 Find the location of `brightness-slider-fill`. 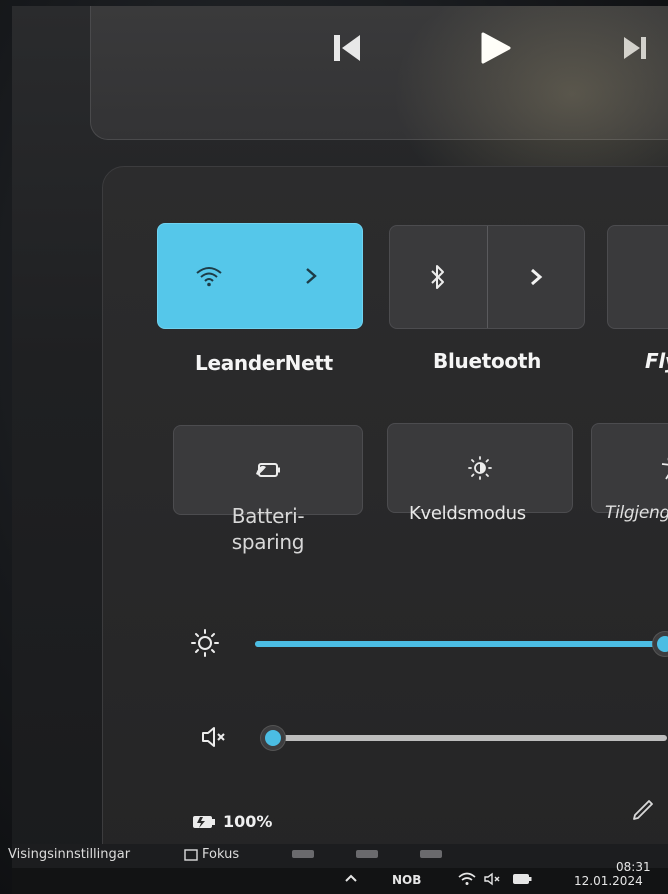

brightness-slider-fill is located at coordinates (460, 644).